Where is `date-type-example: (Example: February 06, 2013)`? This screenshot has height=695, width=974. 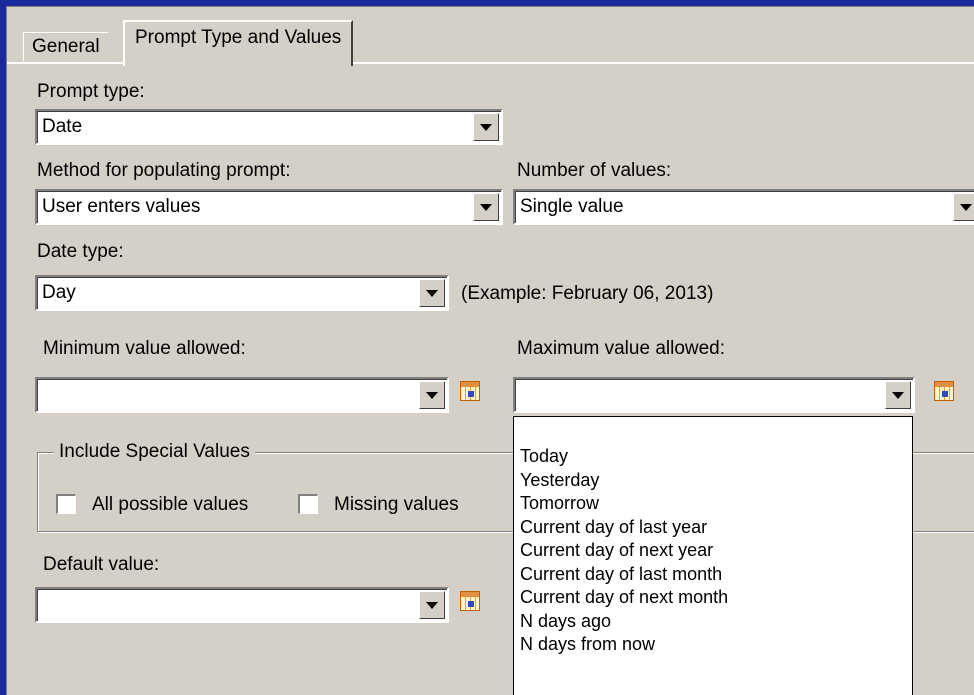
date-type-example: (Example: February 06, 2013) is located at coordinates (587, 293).